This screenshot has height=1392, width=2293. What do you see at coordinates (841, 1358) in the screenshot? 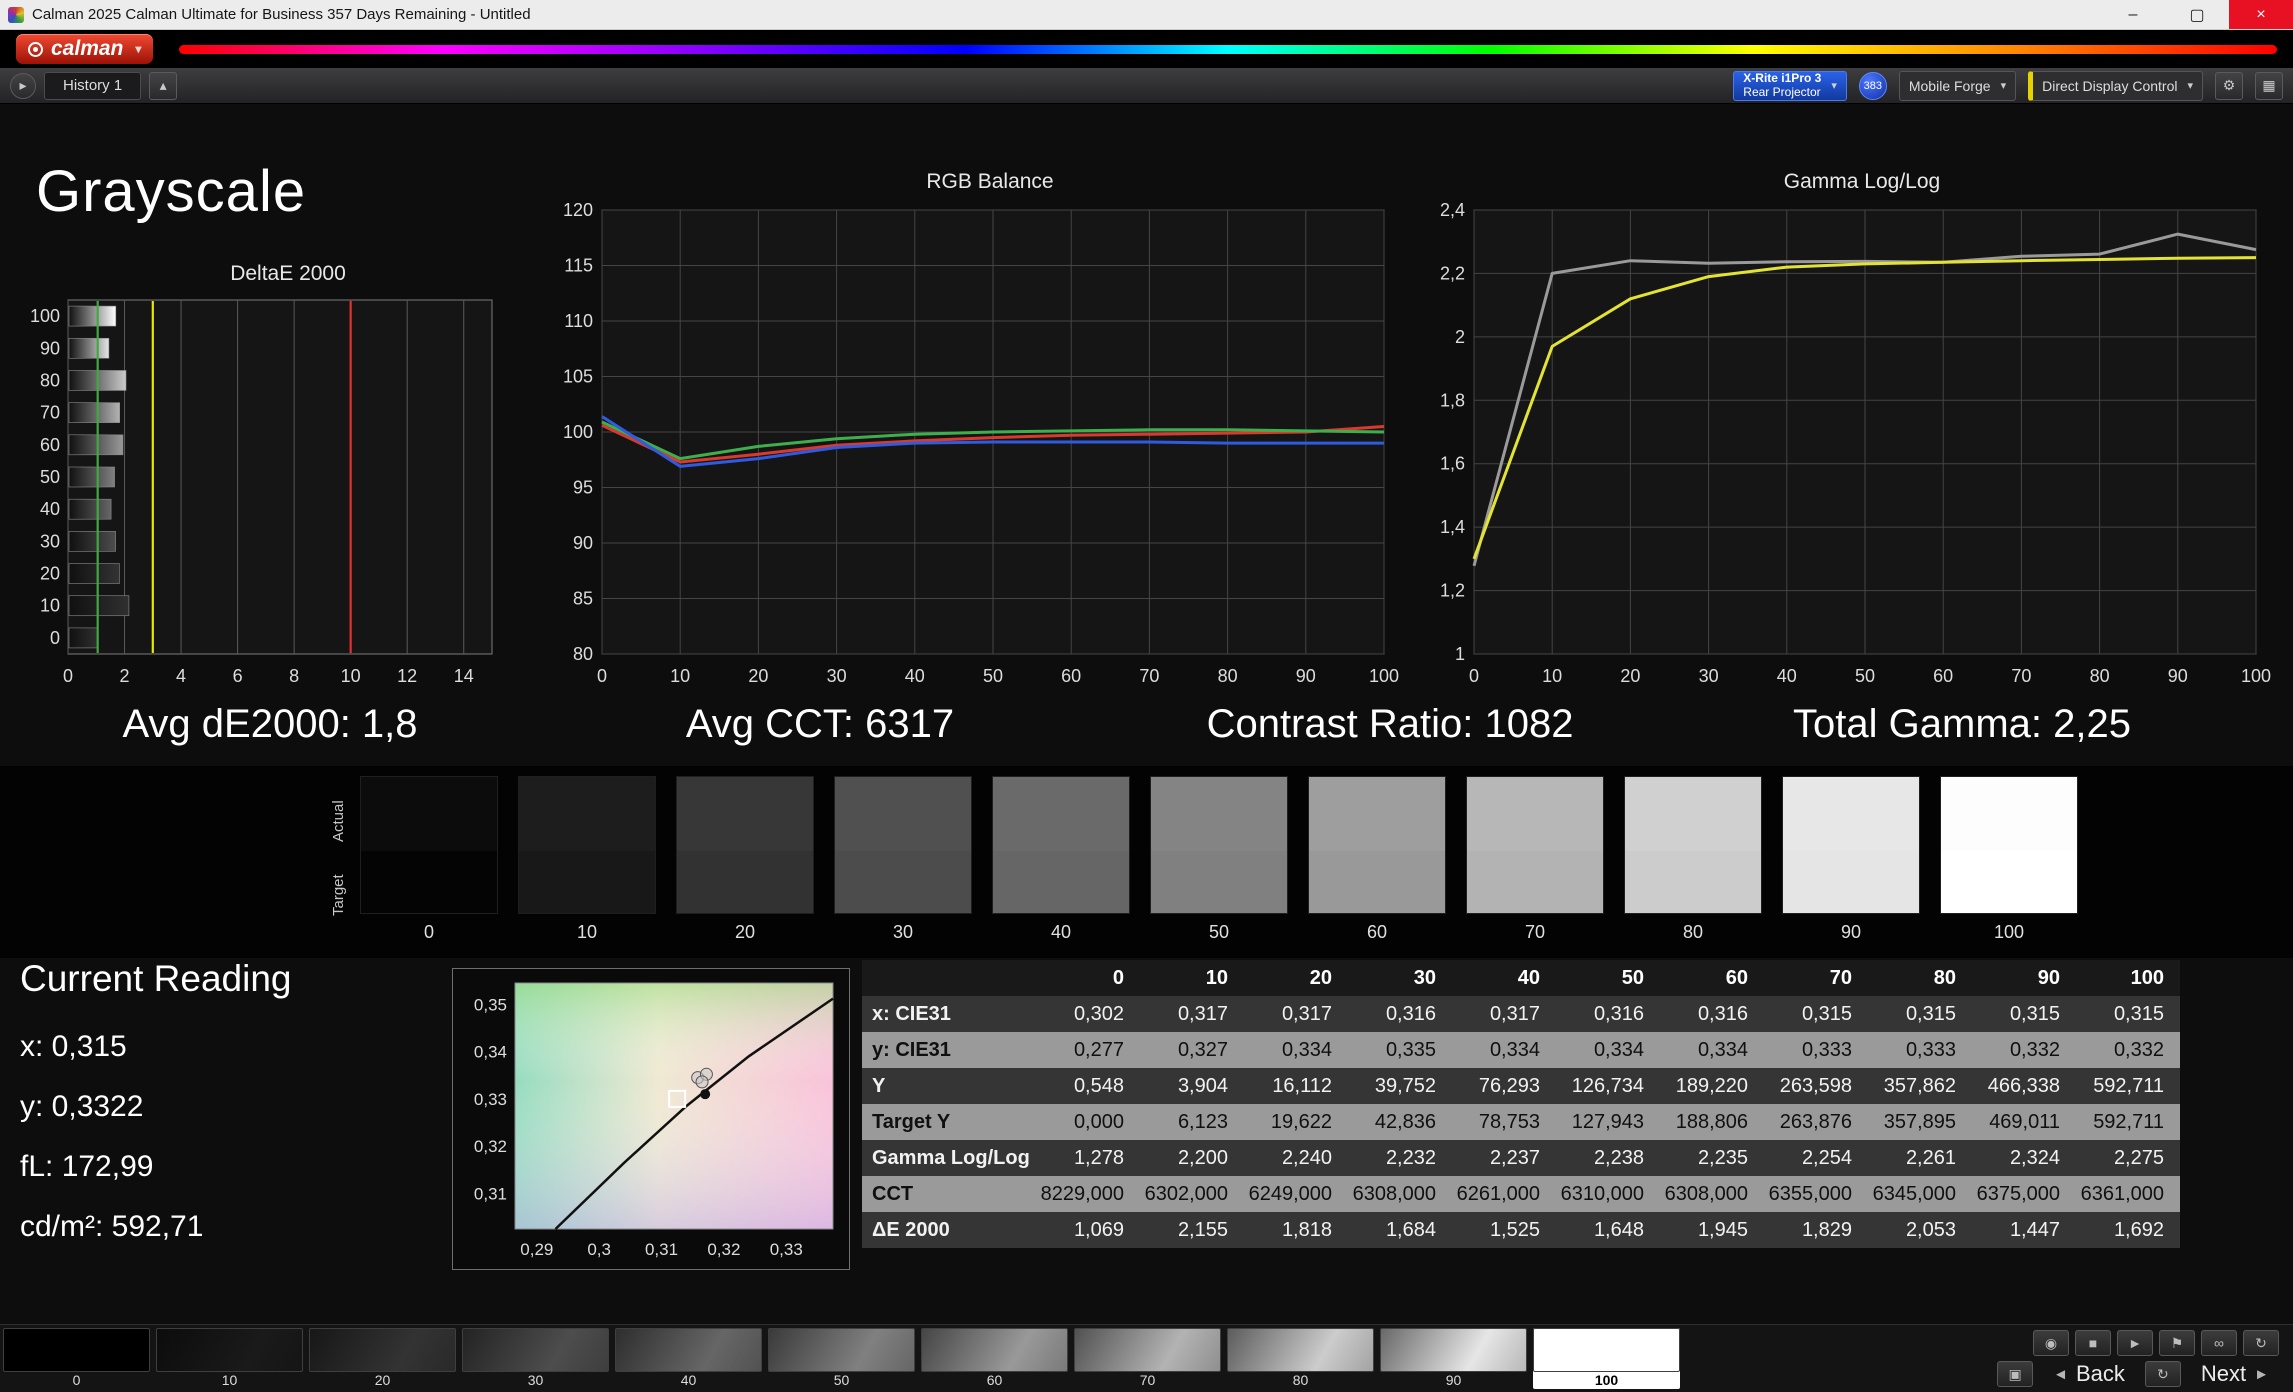
I see `patch-button-50: 50` at bounding box center [841, 1358].